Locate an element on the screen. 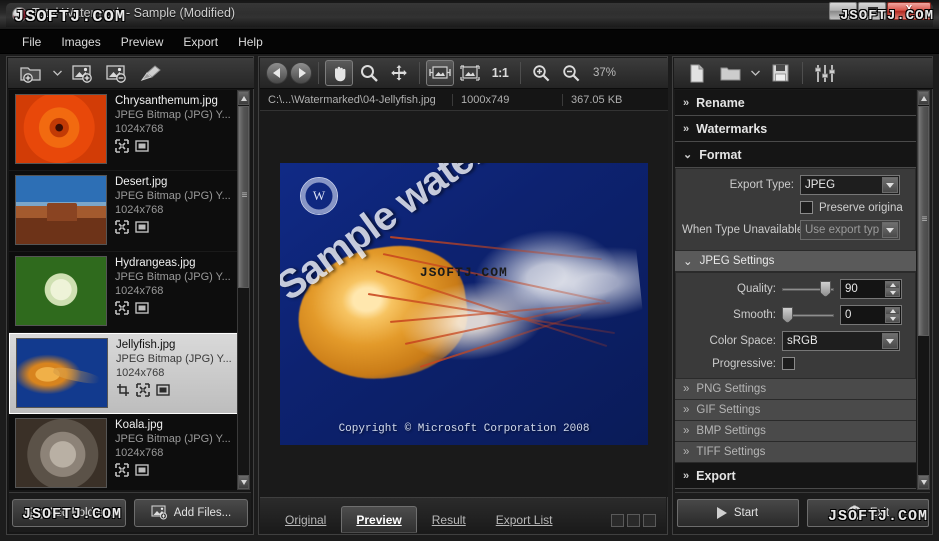 This screenshot has height=541, width=939. chevron-right-icon: » is located at coordinates (686, 475).